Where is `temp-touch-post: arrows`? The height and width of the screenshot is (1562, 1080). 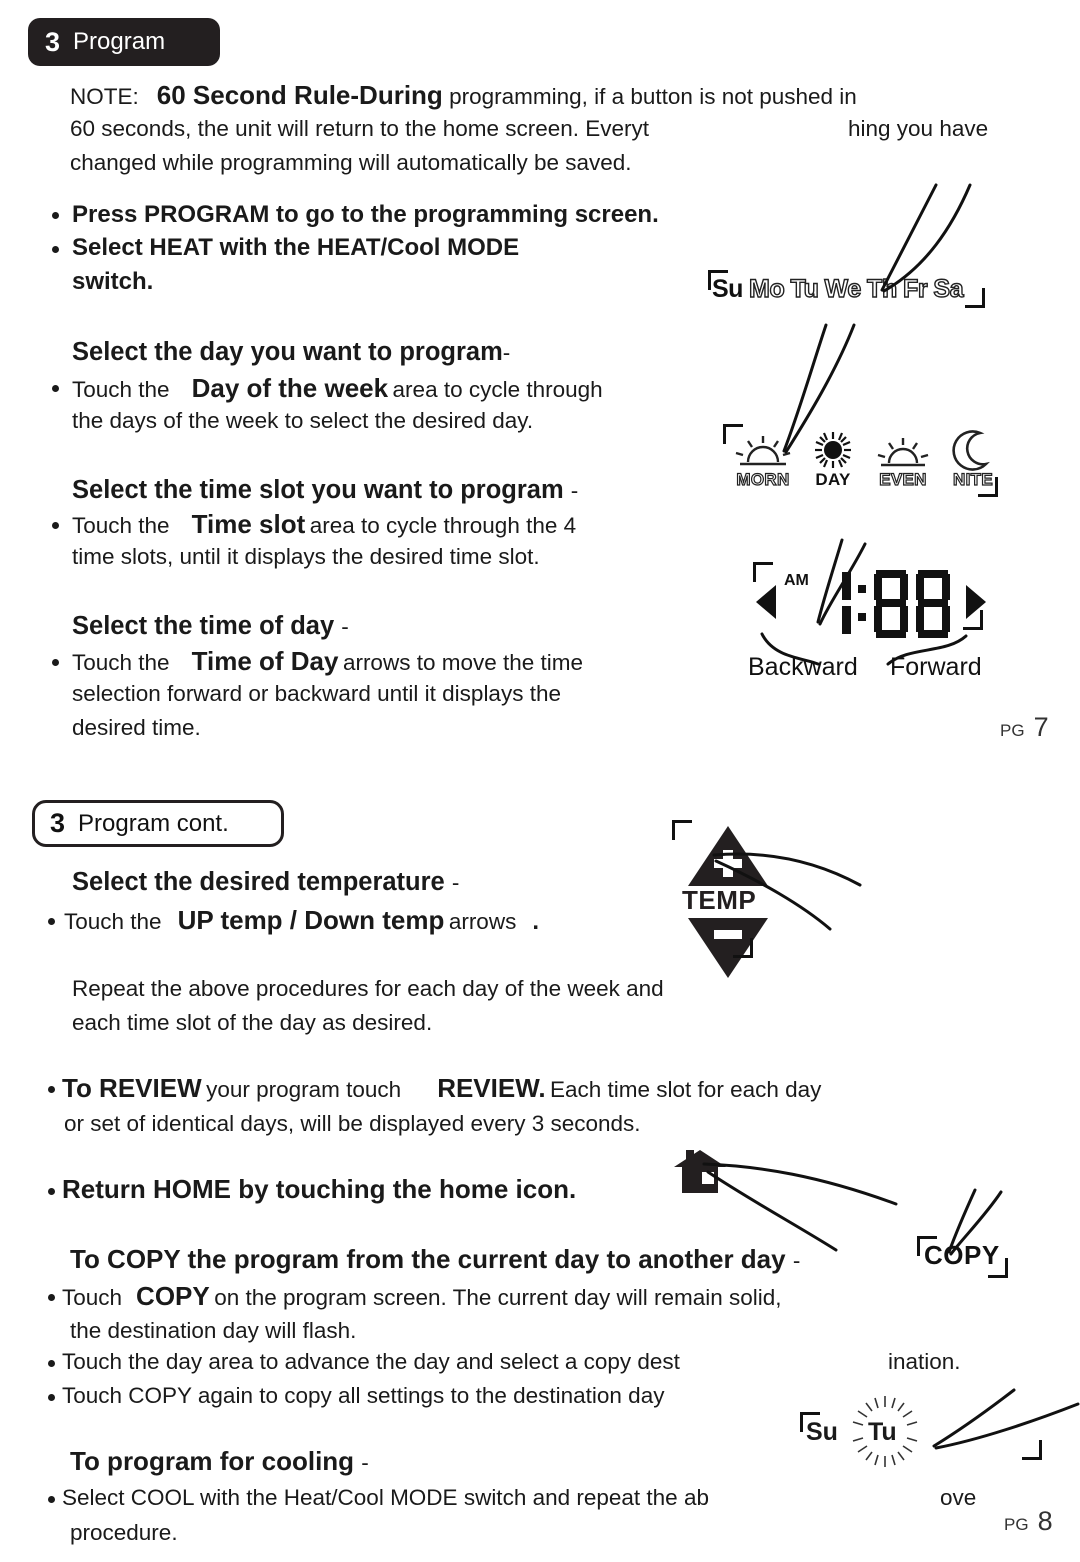
temp-touch-post: arrows is located at coordinates (482, 921).